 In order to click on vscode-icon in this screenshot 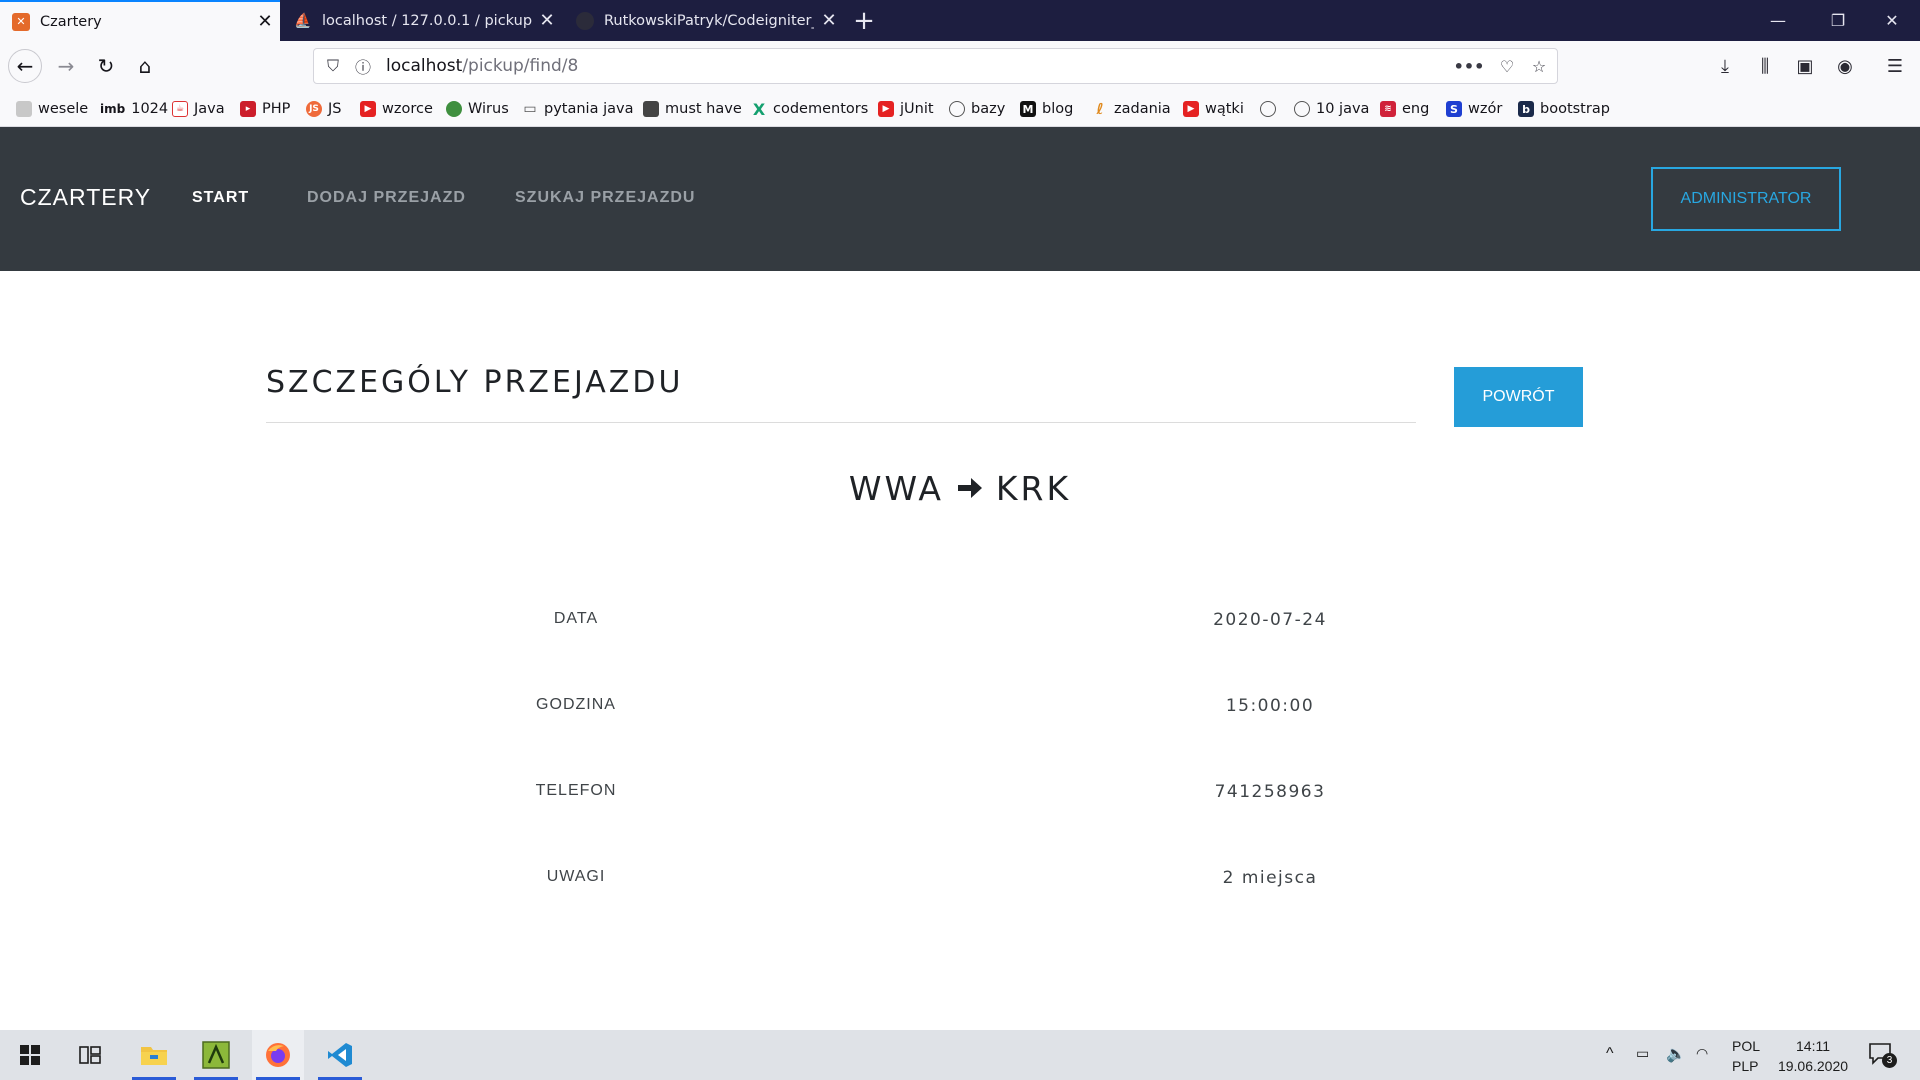, I will do `click(340, 1055)`.